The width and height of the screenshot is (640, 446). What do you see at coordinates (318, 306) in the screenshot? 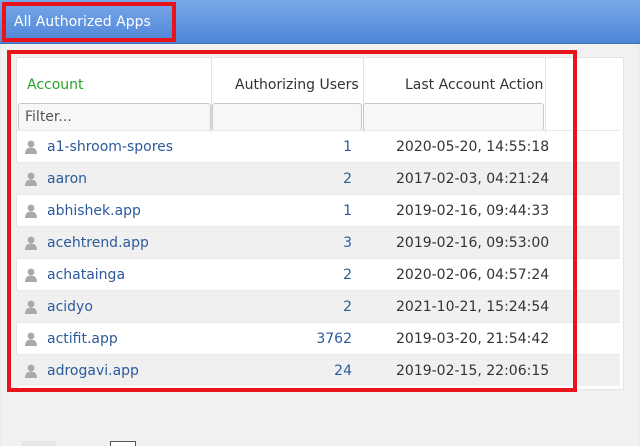
I see `table-row: acidyo 2 2021-10-21, 15:24:54` at bounding box center [318, 306].